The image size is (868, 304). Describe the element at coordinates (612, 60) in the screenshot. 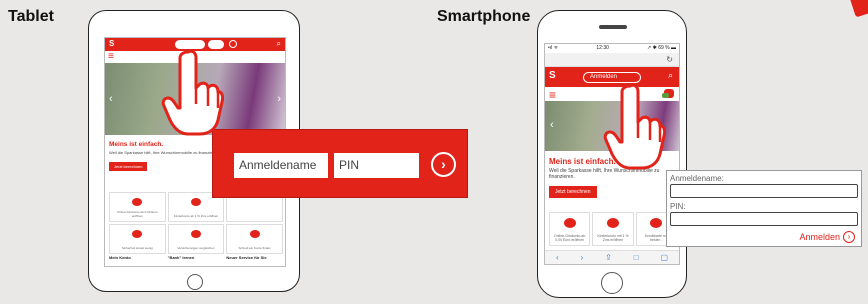

I see `address-bar: ↻` at that location.